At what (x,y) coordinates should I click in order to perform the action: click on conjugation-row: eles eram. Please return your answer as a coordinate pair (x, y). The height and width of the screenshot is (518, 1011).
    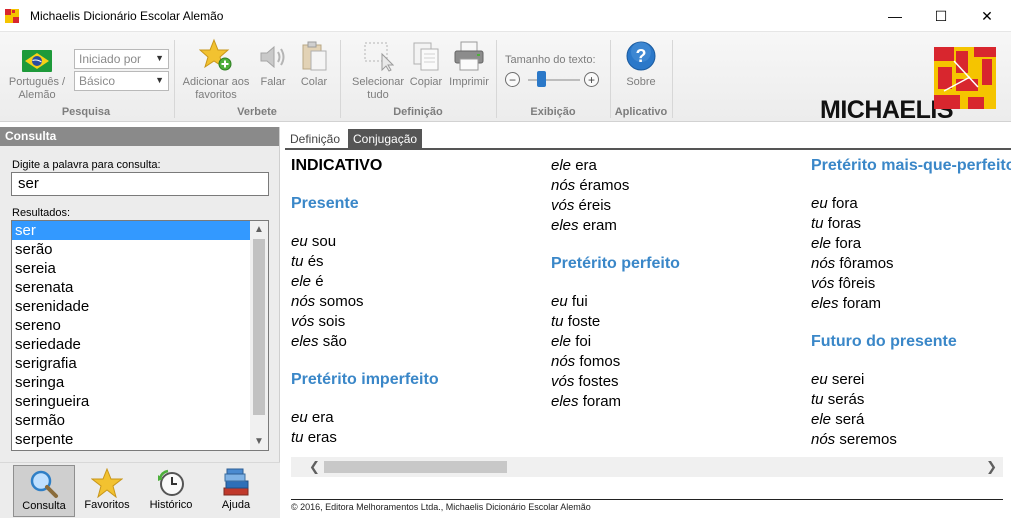
    Looking at the image, I should click on (584, 225).